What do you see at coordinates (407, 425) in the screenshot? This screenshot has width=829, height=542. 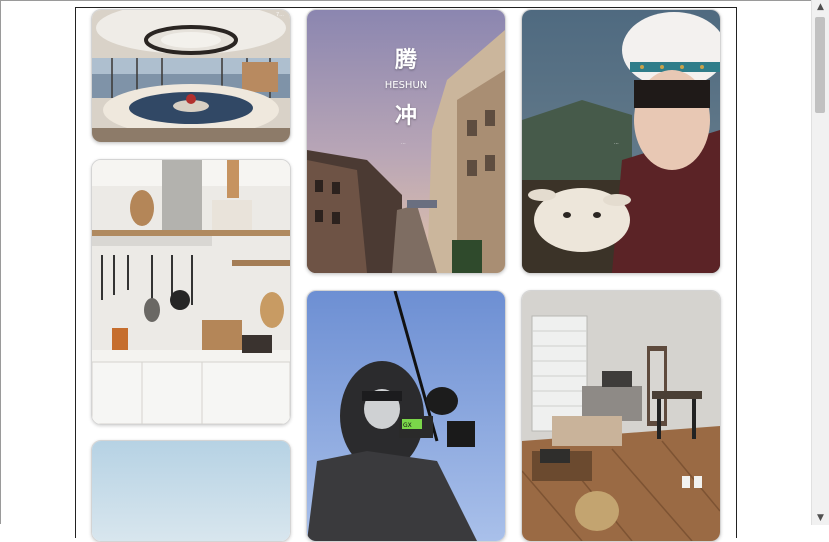 I see `svg-text: GX` at bounding box center [407, 425].